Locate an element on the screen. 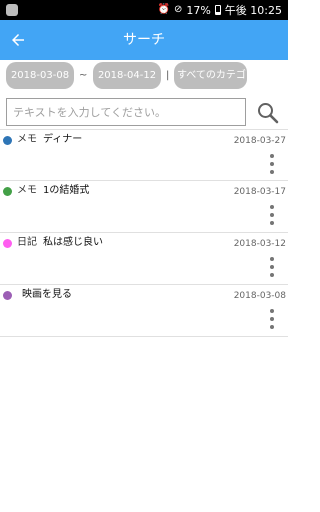 Image resolution: width=320 pixels, height=512 pixels. category-filter-button: すべてのカテゴリ is located at coordinates (210, 75).